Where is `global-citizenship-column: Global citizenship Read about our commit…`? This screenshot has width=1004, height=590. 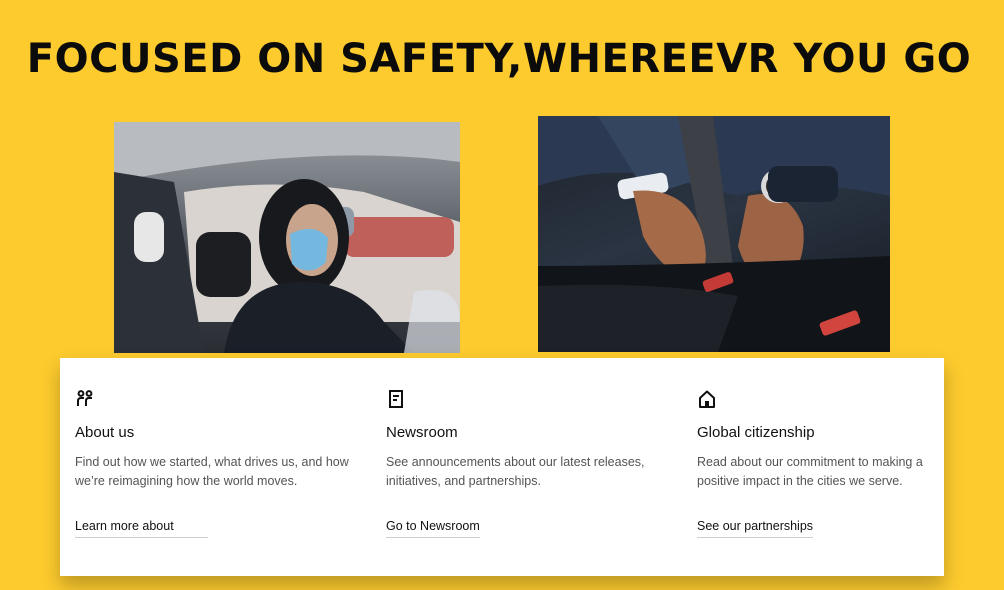
global-citizenship-column: Global citizenship Read about our commit… is located at coordinates (819, 467).